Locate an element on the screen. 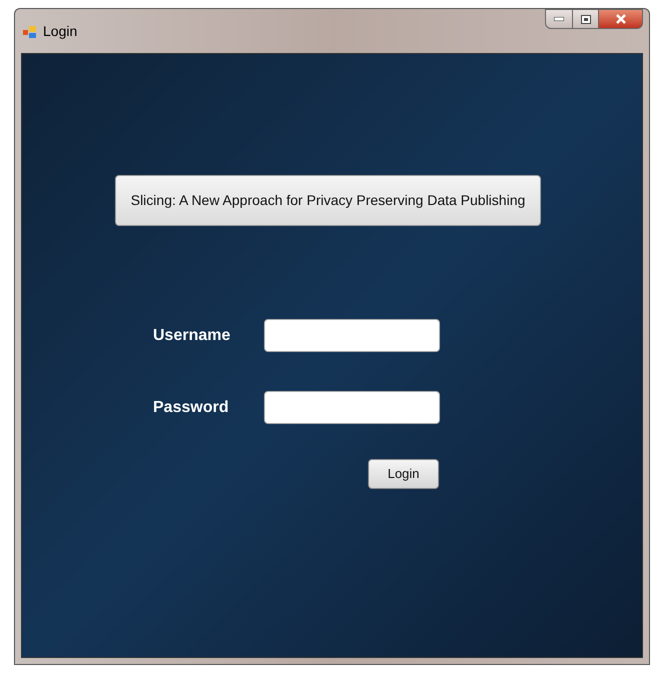 The width and height of the screenshot is (659, 673). close-button is located at coordinates (621, 19).